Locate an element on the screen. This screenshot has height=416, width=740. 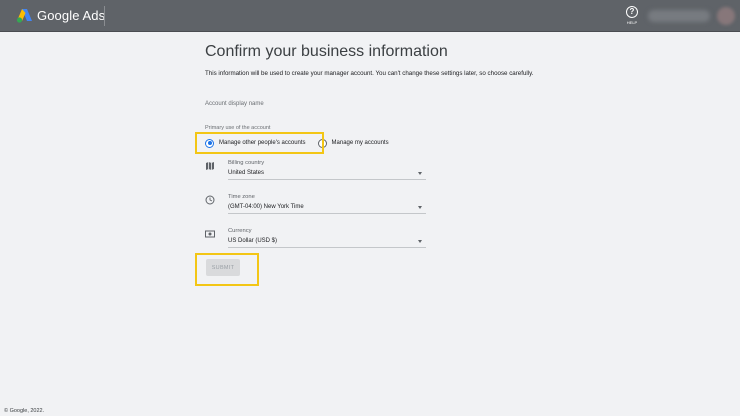
highlight-box-radio is located at coordinates (259, 143).